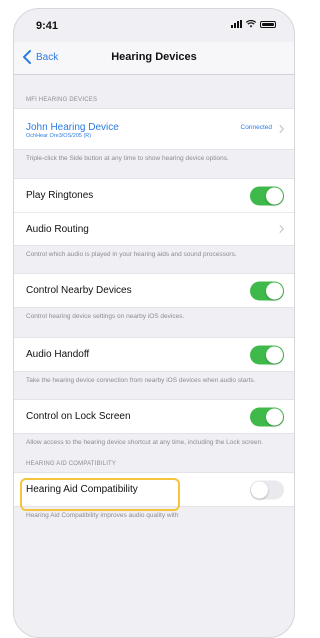  I want to click on play-ringtones-toggle, so click(267, 195).